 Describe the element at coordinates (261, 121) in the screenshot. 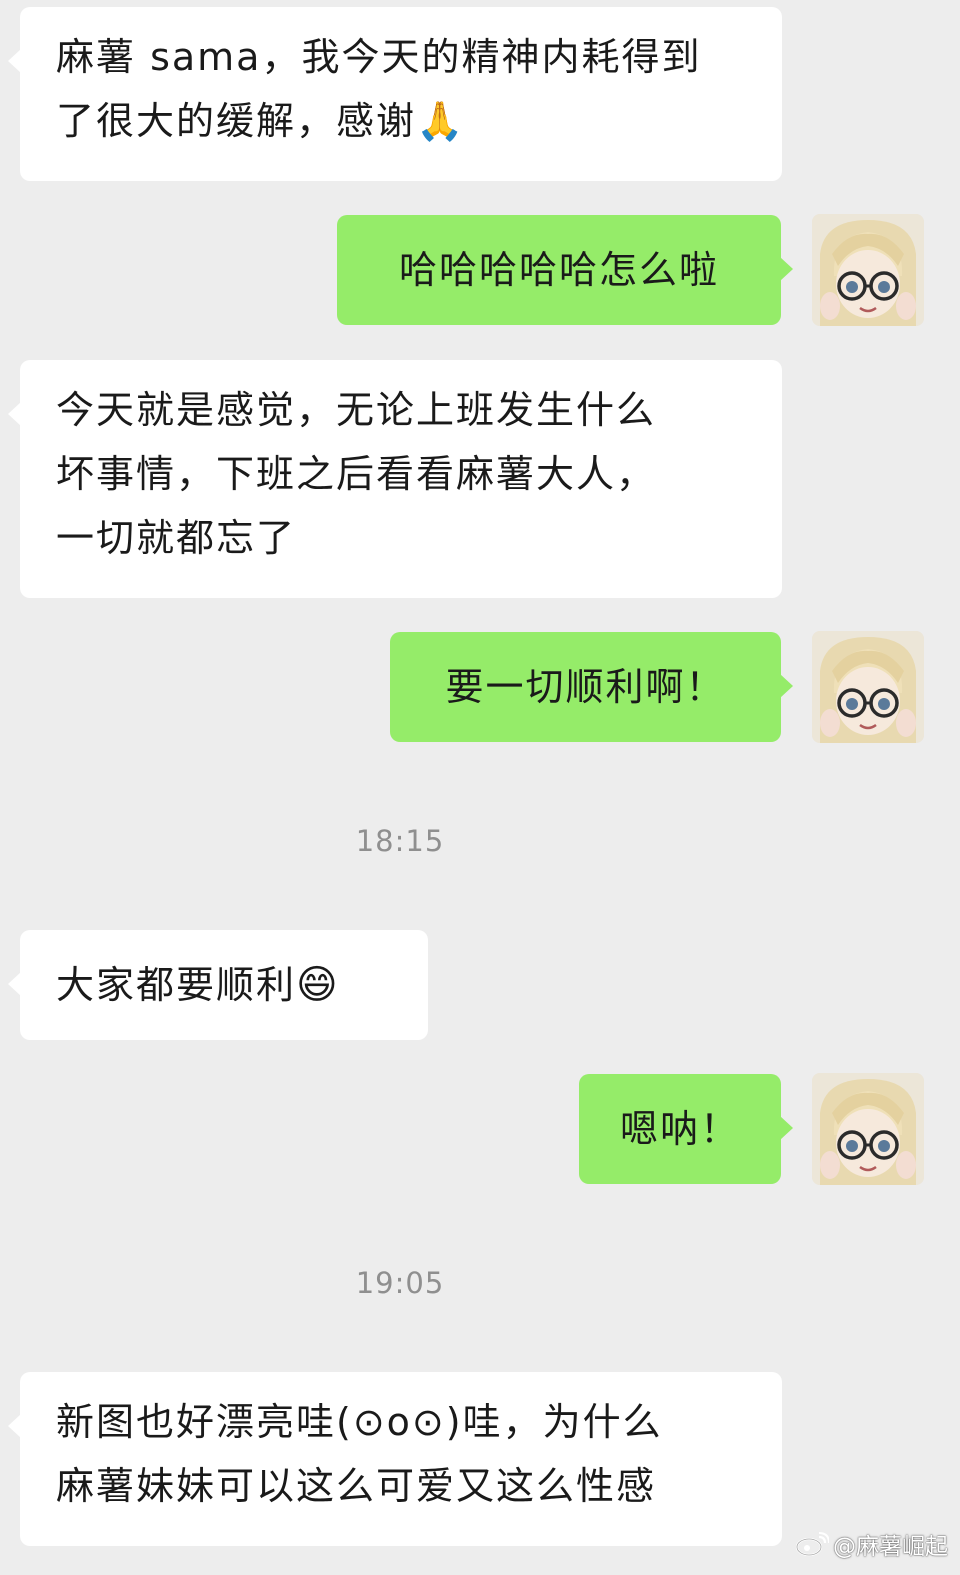

I see `message-line: 了很大的缓解，感谢🙏` at that location.